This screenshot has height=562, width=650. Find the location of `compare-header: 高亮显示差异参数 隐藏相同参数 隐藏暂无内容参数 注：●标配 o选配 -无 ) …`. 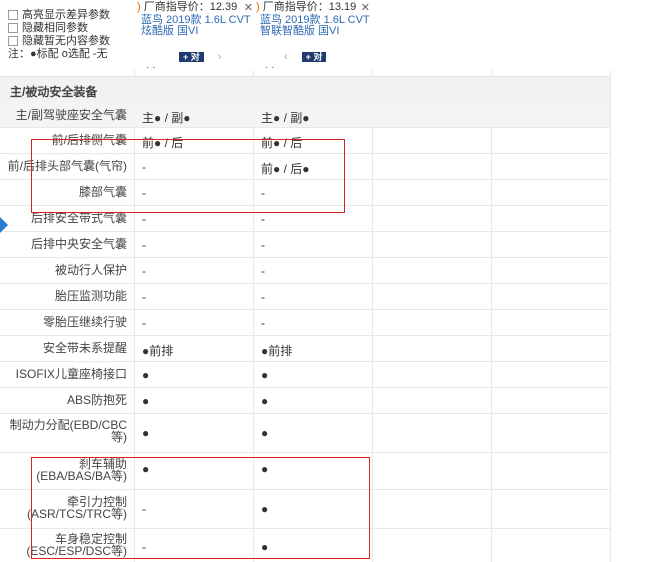

compare-header: 高亮显示差异参数 隐藏相同参数 隐藏暂无内容参数 注：●标配 o选配 -无 ) … is located at coordinates (325, 36).